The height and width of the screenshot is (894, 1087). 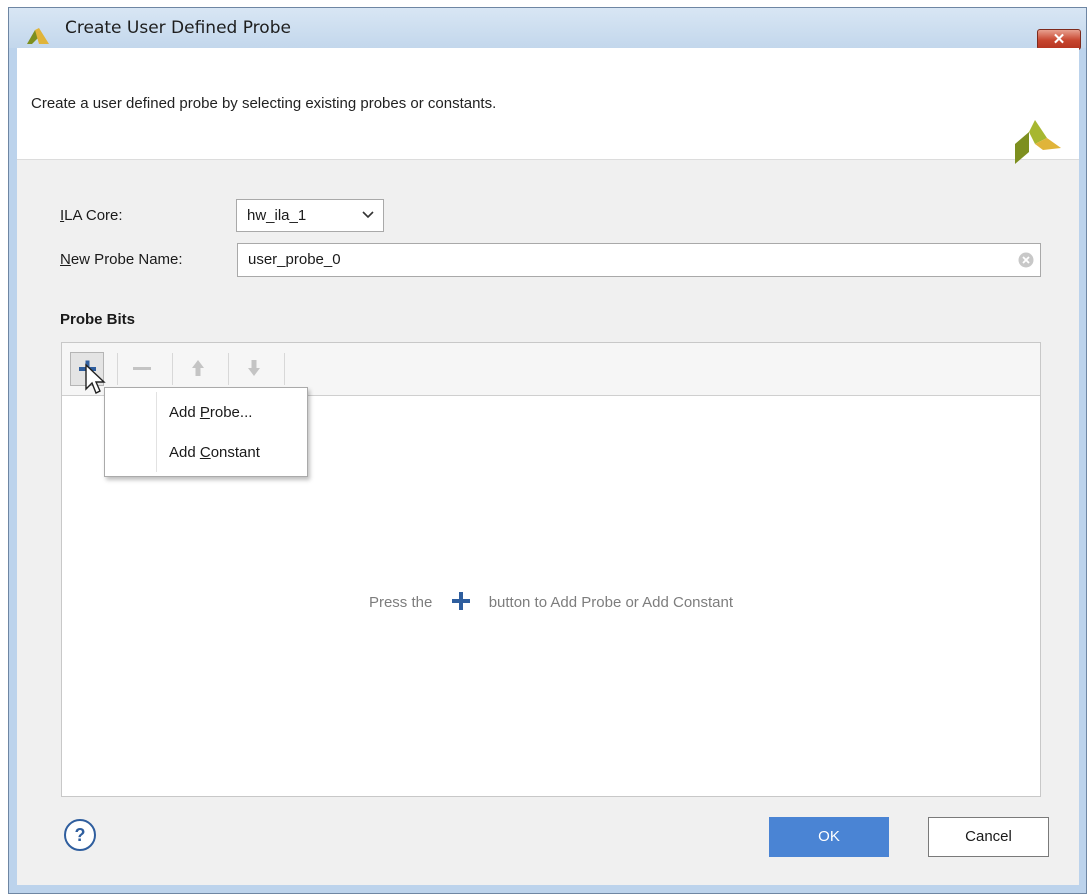 I want to click on chevron-down-icon, so click(x=368, y=217).